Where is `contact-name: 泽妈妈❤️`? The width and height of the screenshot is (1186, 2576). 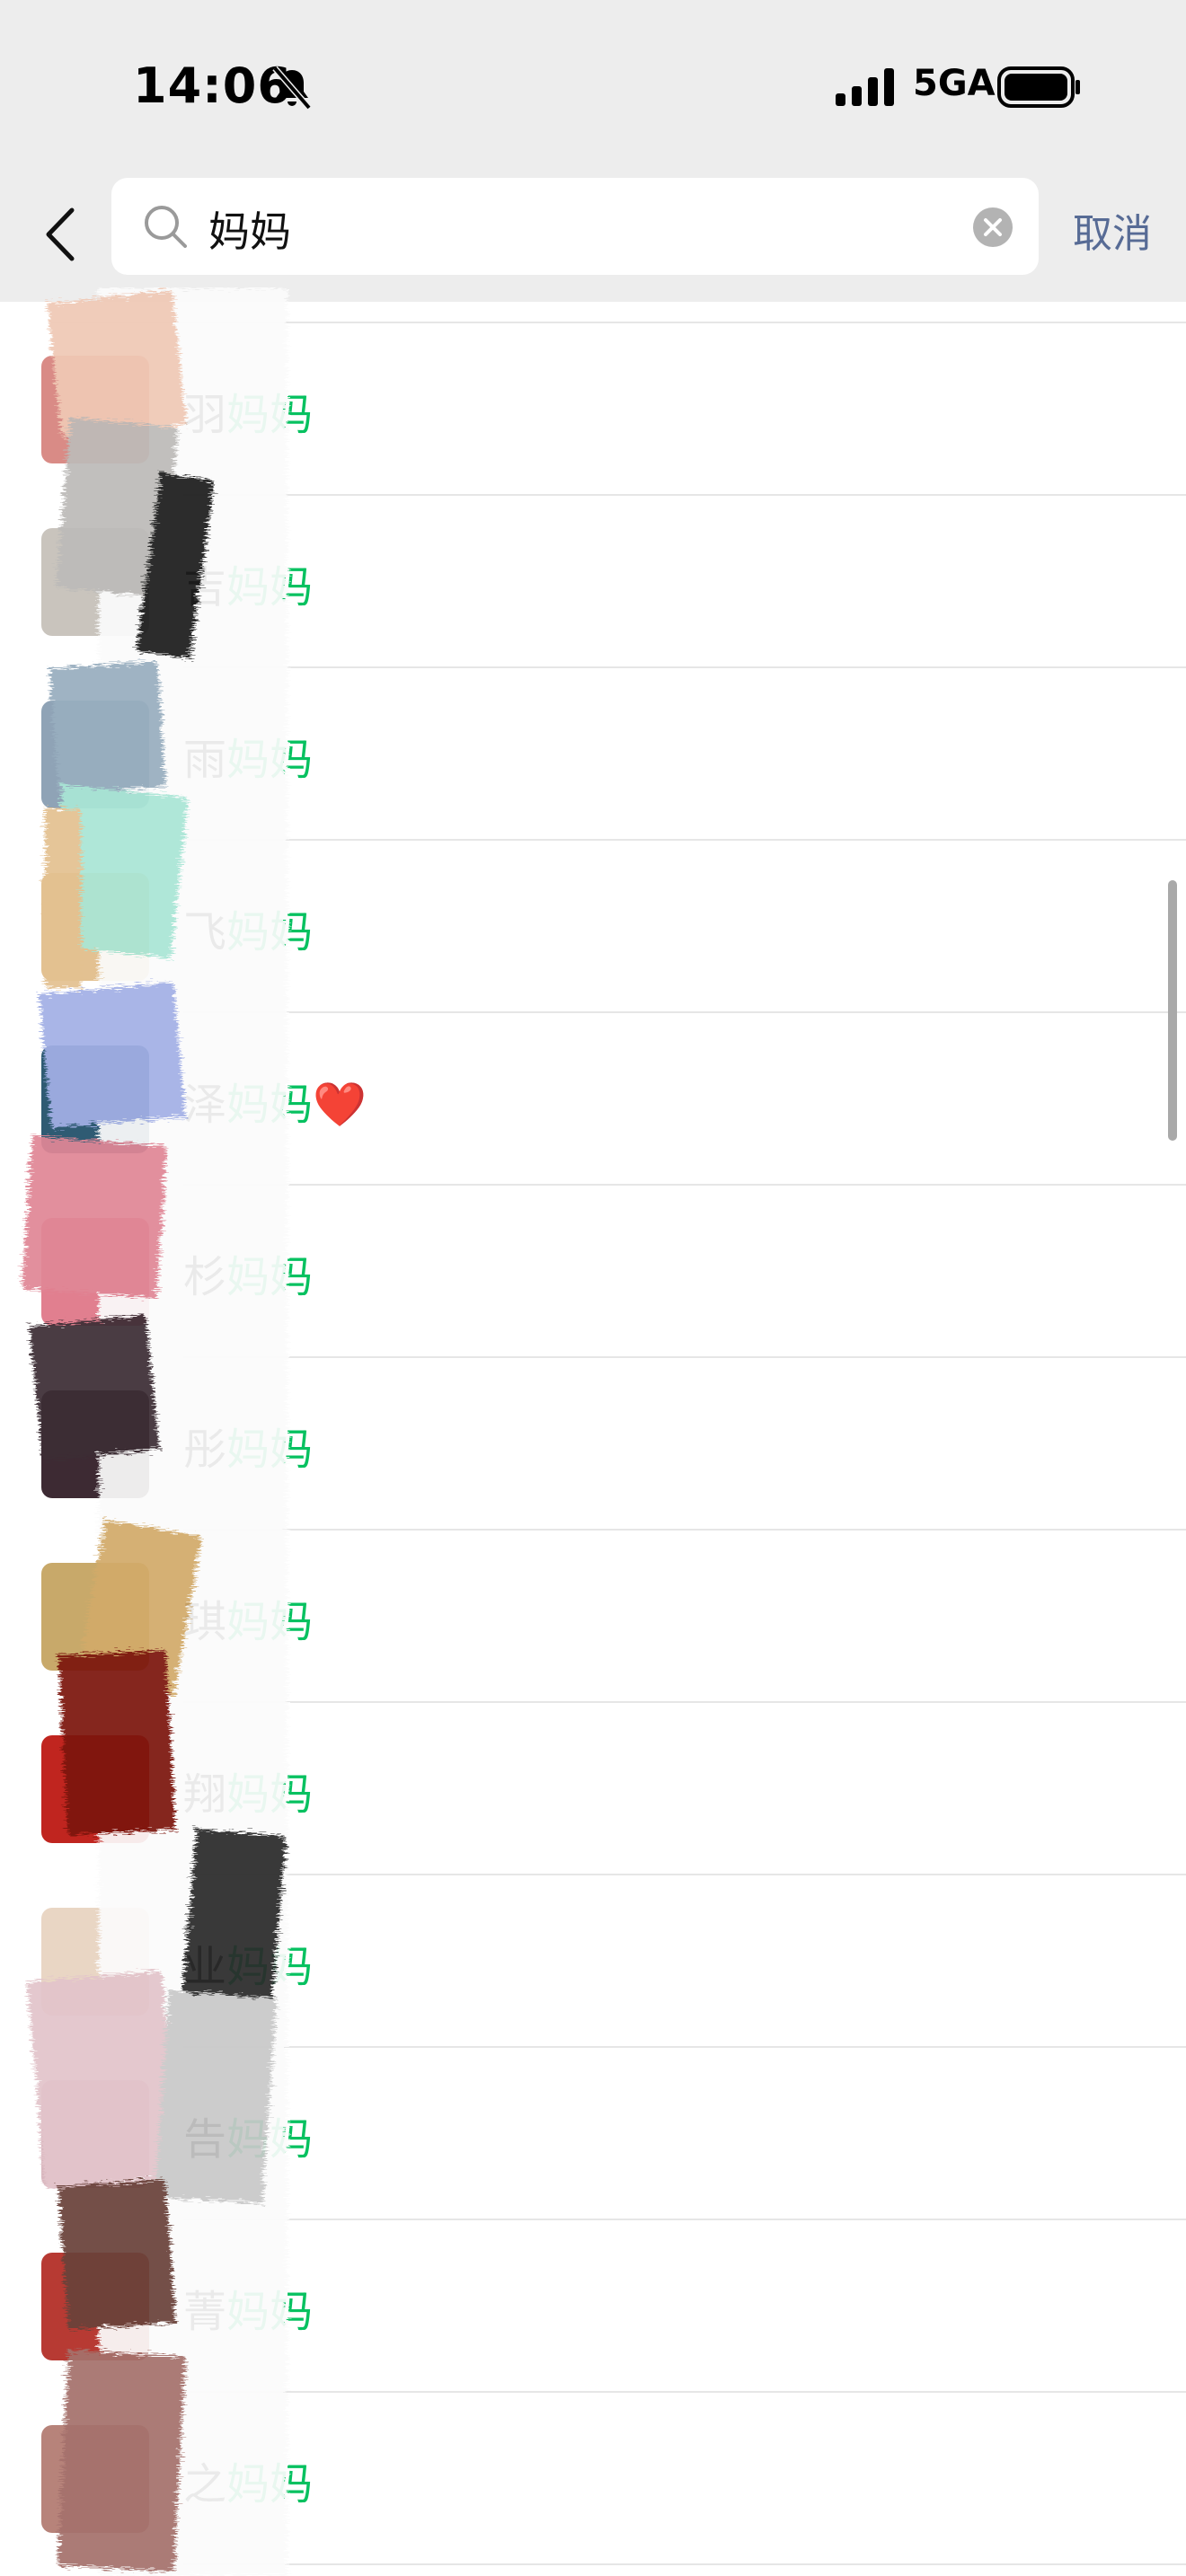 contact-name: 泽妈妈❤️ is located at coordinates (275, 1100).